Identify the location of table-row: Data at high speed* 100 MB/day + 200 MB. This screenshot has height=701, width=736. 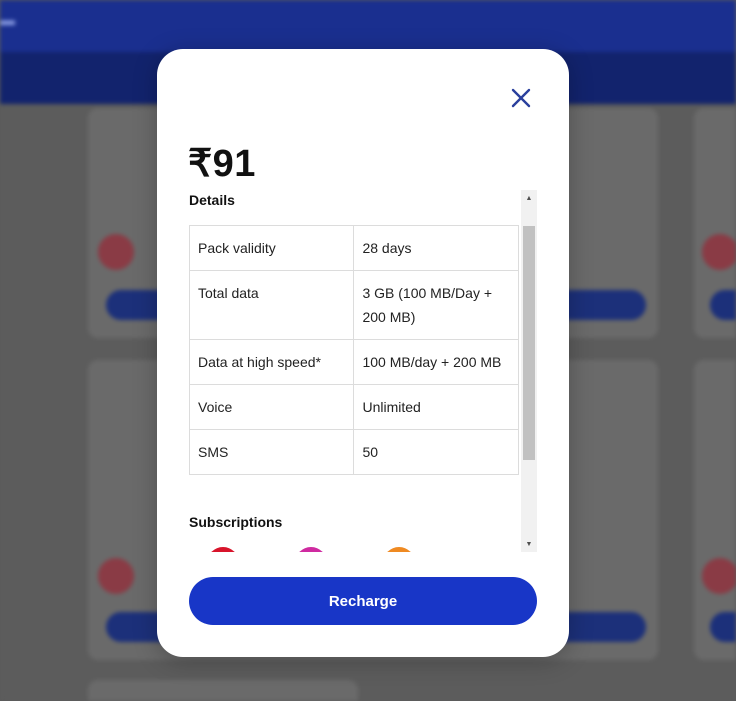
(354, 362).